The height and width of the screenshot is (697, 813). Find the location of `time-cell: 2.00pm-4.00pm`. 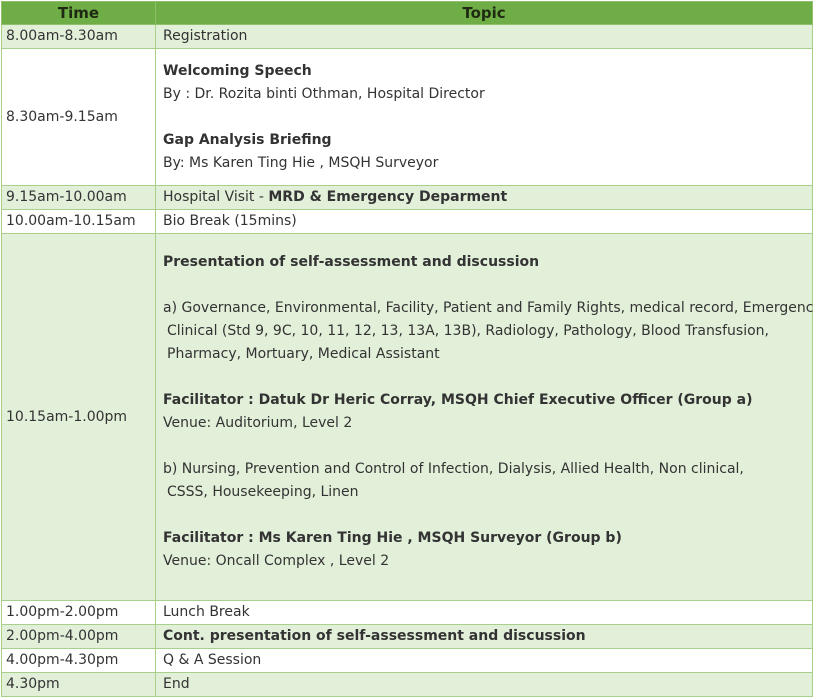

time-cell: 2.00pm-4.00pm is located at coordinates (78, 636).